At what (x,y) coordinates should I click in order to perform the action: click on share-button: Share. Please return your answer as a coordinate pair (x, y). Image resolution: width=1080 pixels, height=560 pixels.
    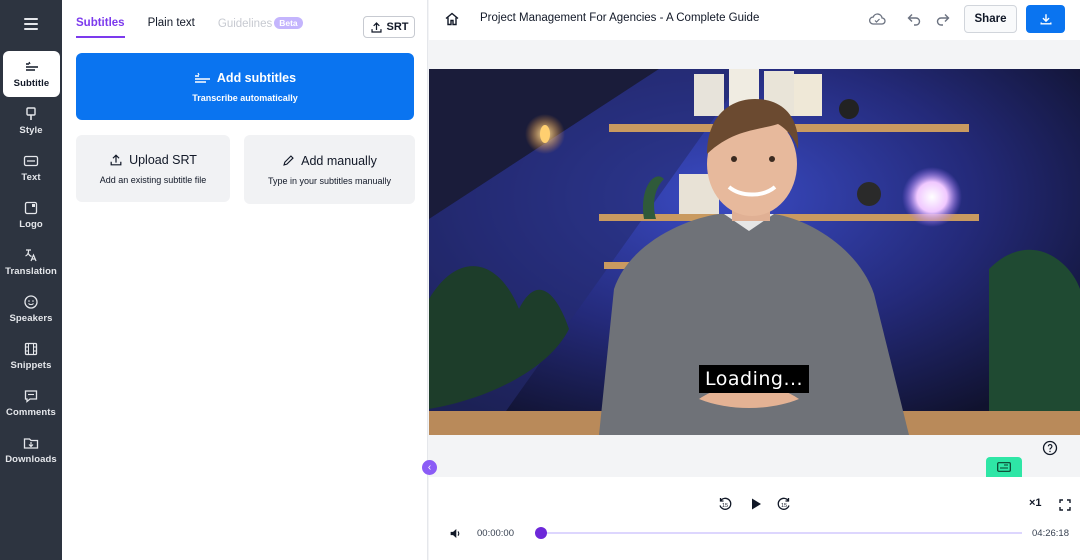
    Looking at the image, I should click on (990, 19).